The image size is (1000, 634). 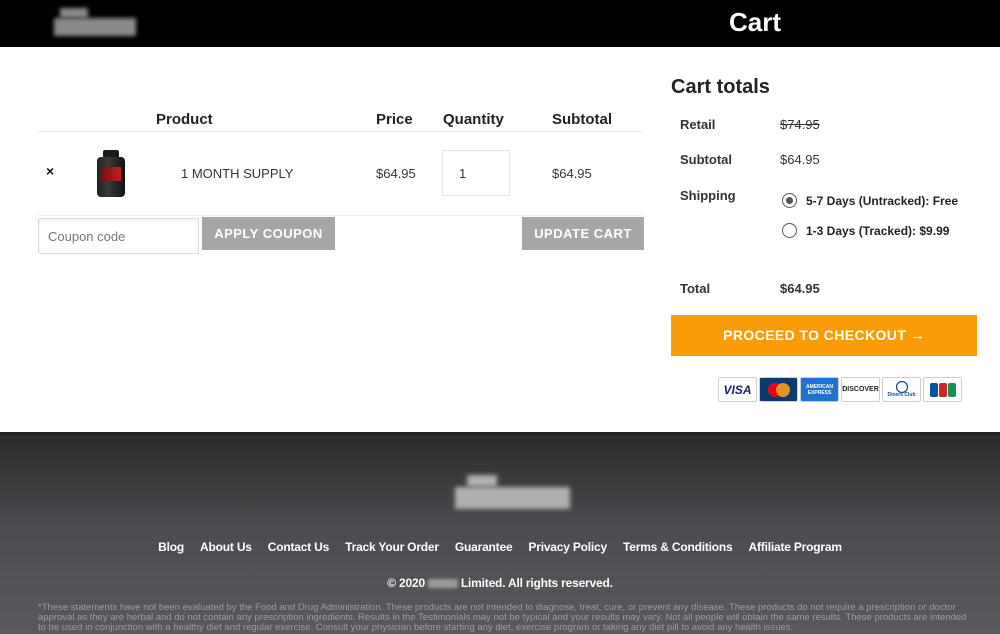 I want to click on mastercard-icon, so click(x=778, y=389).